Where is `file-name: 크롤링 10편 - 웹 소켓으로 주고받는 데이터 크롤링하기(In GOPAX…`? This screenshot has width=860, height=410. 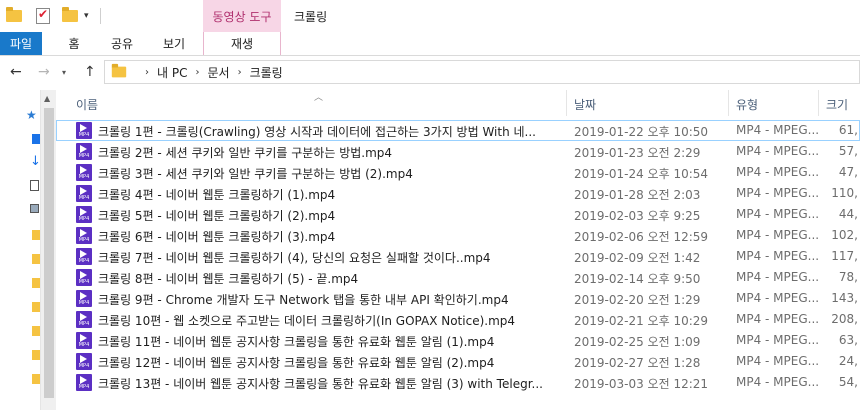 file-name: 크롤링 10편 - 웹 소켓으로 주고받는 데이터 크롤링하기(In GOPAX… is located at coordinates (307, 321).